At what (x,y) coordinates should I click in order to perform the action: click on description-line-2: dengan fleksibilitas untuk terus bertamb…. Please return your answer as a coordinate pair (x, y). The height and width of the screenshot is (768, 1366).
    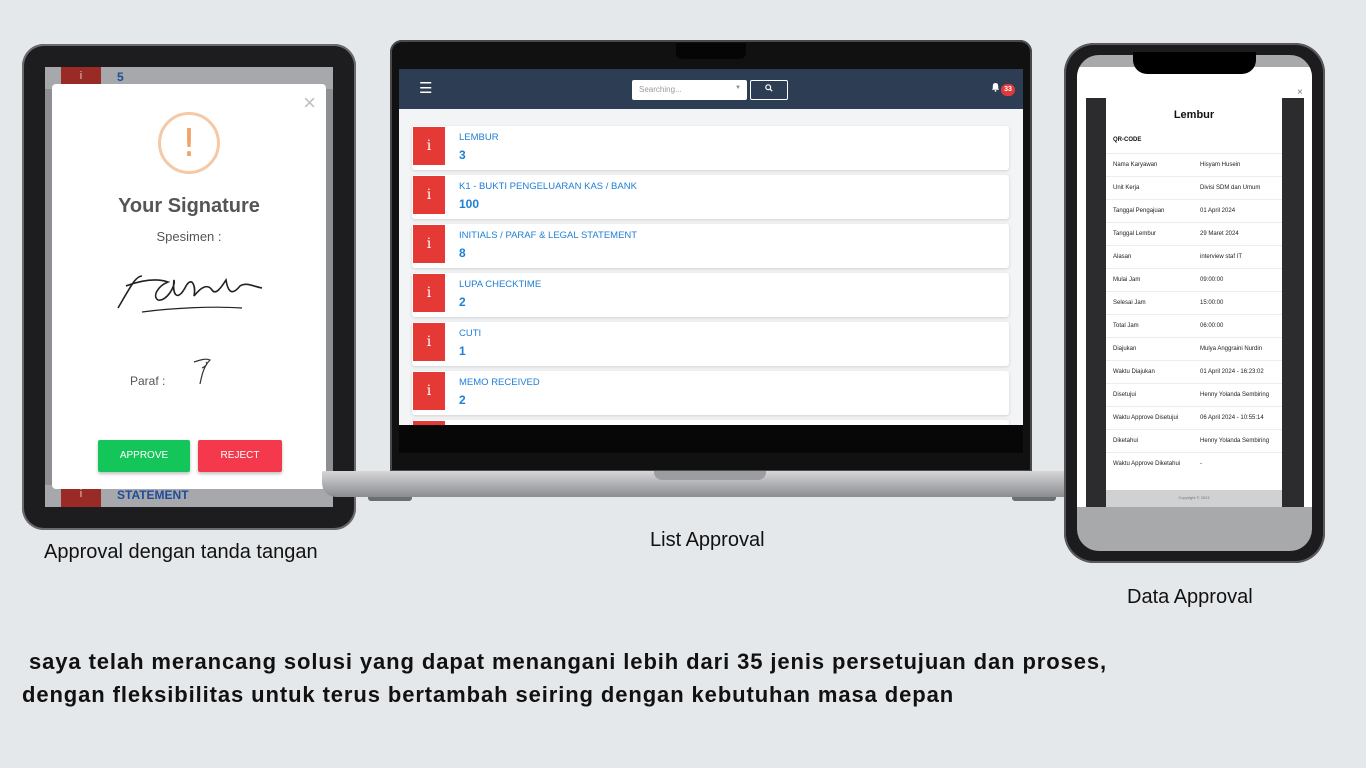
    Looking at the image, I should click on (488, 694).